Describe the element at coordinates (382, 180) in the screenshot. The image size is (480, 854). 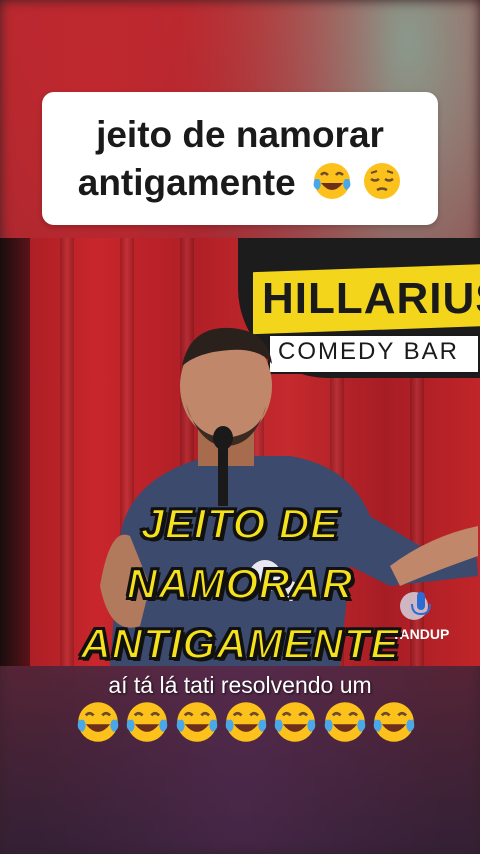
I see `pensive-emoji-icon` at that location.